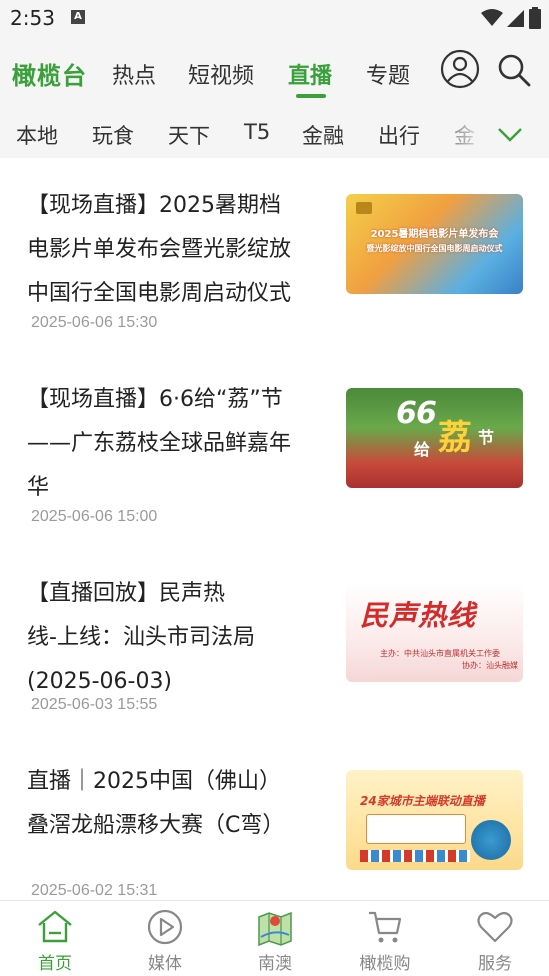 Image resolution: width=549 pixels, height=976 pixels. What do you see at coordinates (165, 927) in the screenshot?
I see `play-icon` at bounding box center [165, 927].